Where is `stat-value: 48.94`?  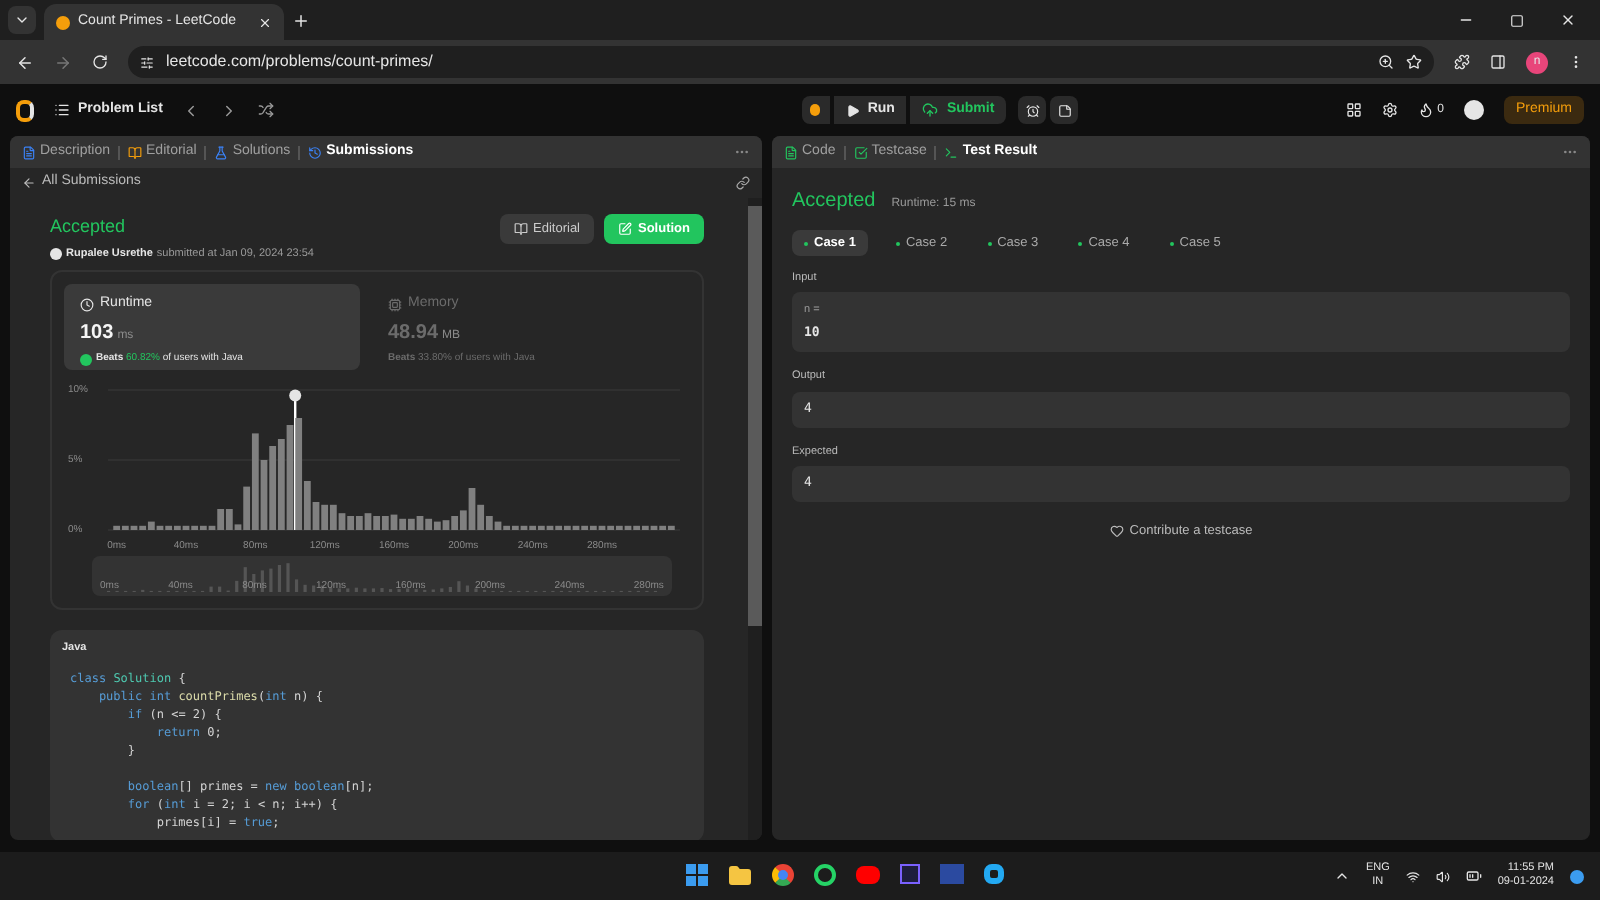
stat-value: 48.94 is located at coordinates (413, 334).